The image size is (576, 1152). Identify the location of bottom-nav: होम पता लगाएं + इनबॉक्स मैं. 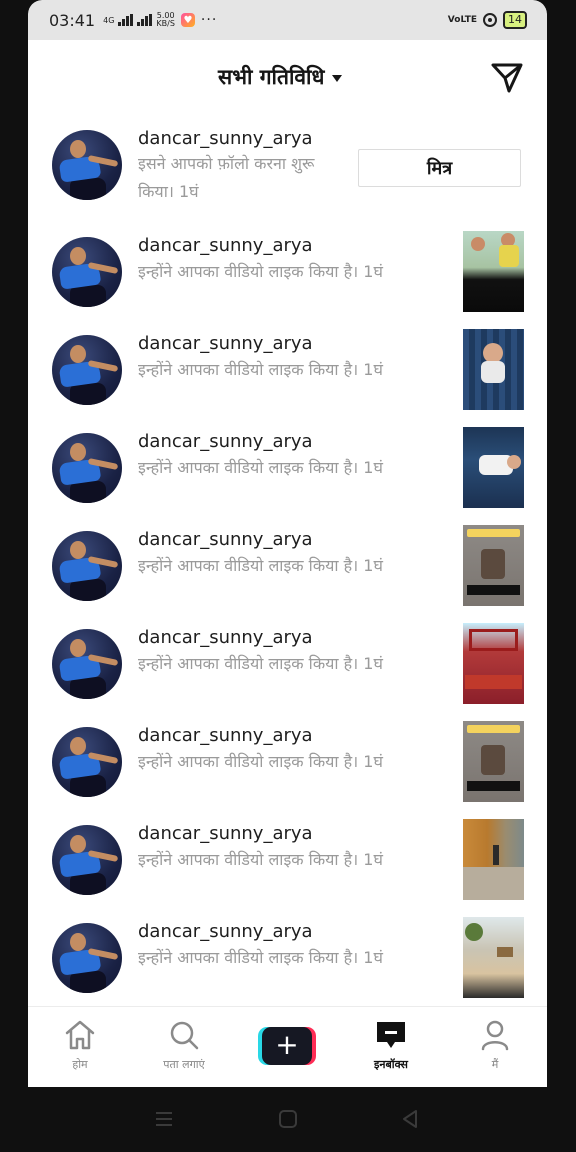
(287, 1046).